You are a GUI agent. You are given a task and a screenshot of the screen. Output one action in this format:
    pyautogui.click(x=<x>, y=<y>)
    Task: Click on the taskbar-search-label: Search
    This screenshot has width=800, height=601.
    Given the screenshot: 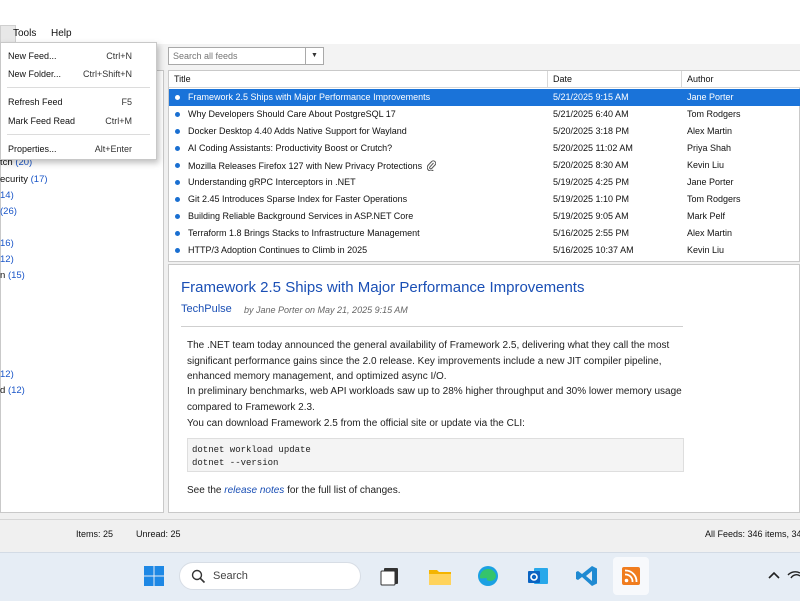 What is the action you would take?
    pyautogui.click(x=230, y=576)
    